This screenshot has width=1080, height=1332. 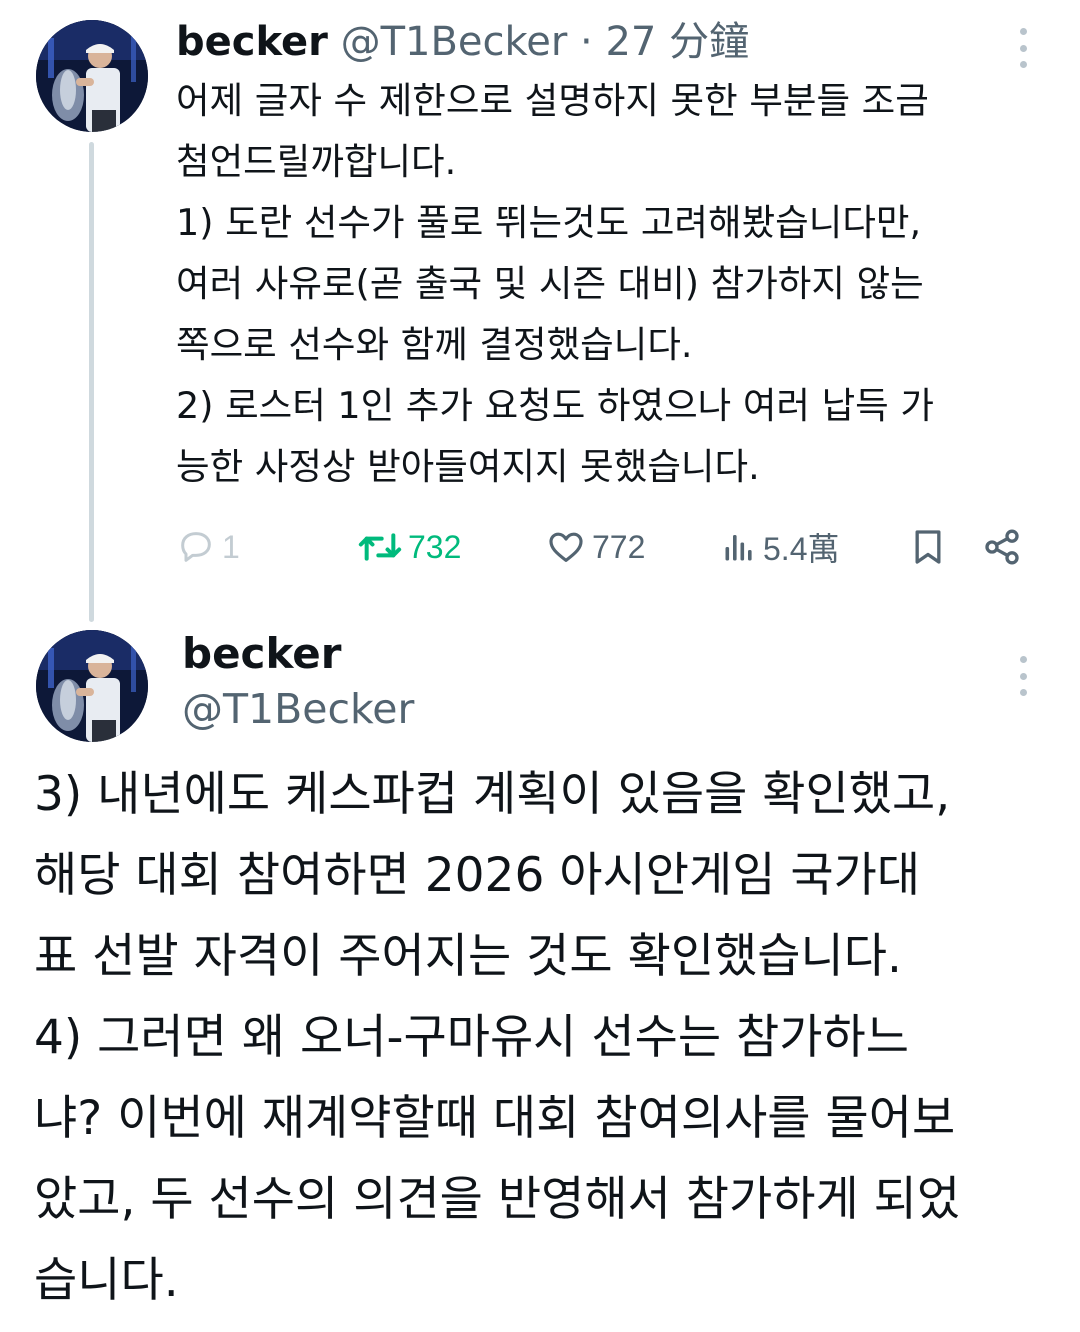 I want to click on tweet-text-line: 어제 글자 수 제한으로 설명하지 못한 부분들 조금, so click(x=552, y=100).